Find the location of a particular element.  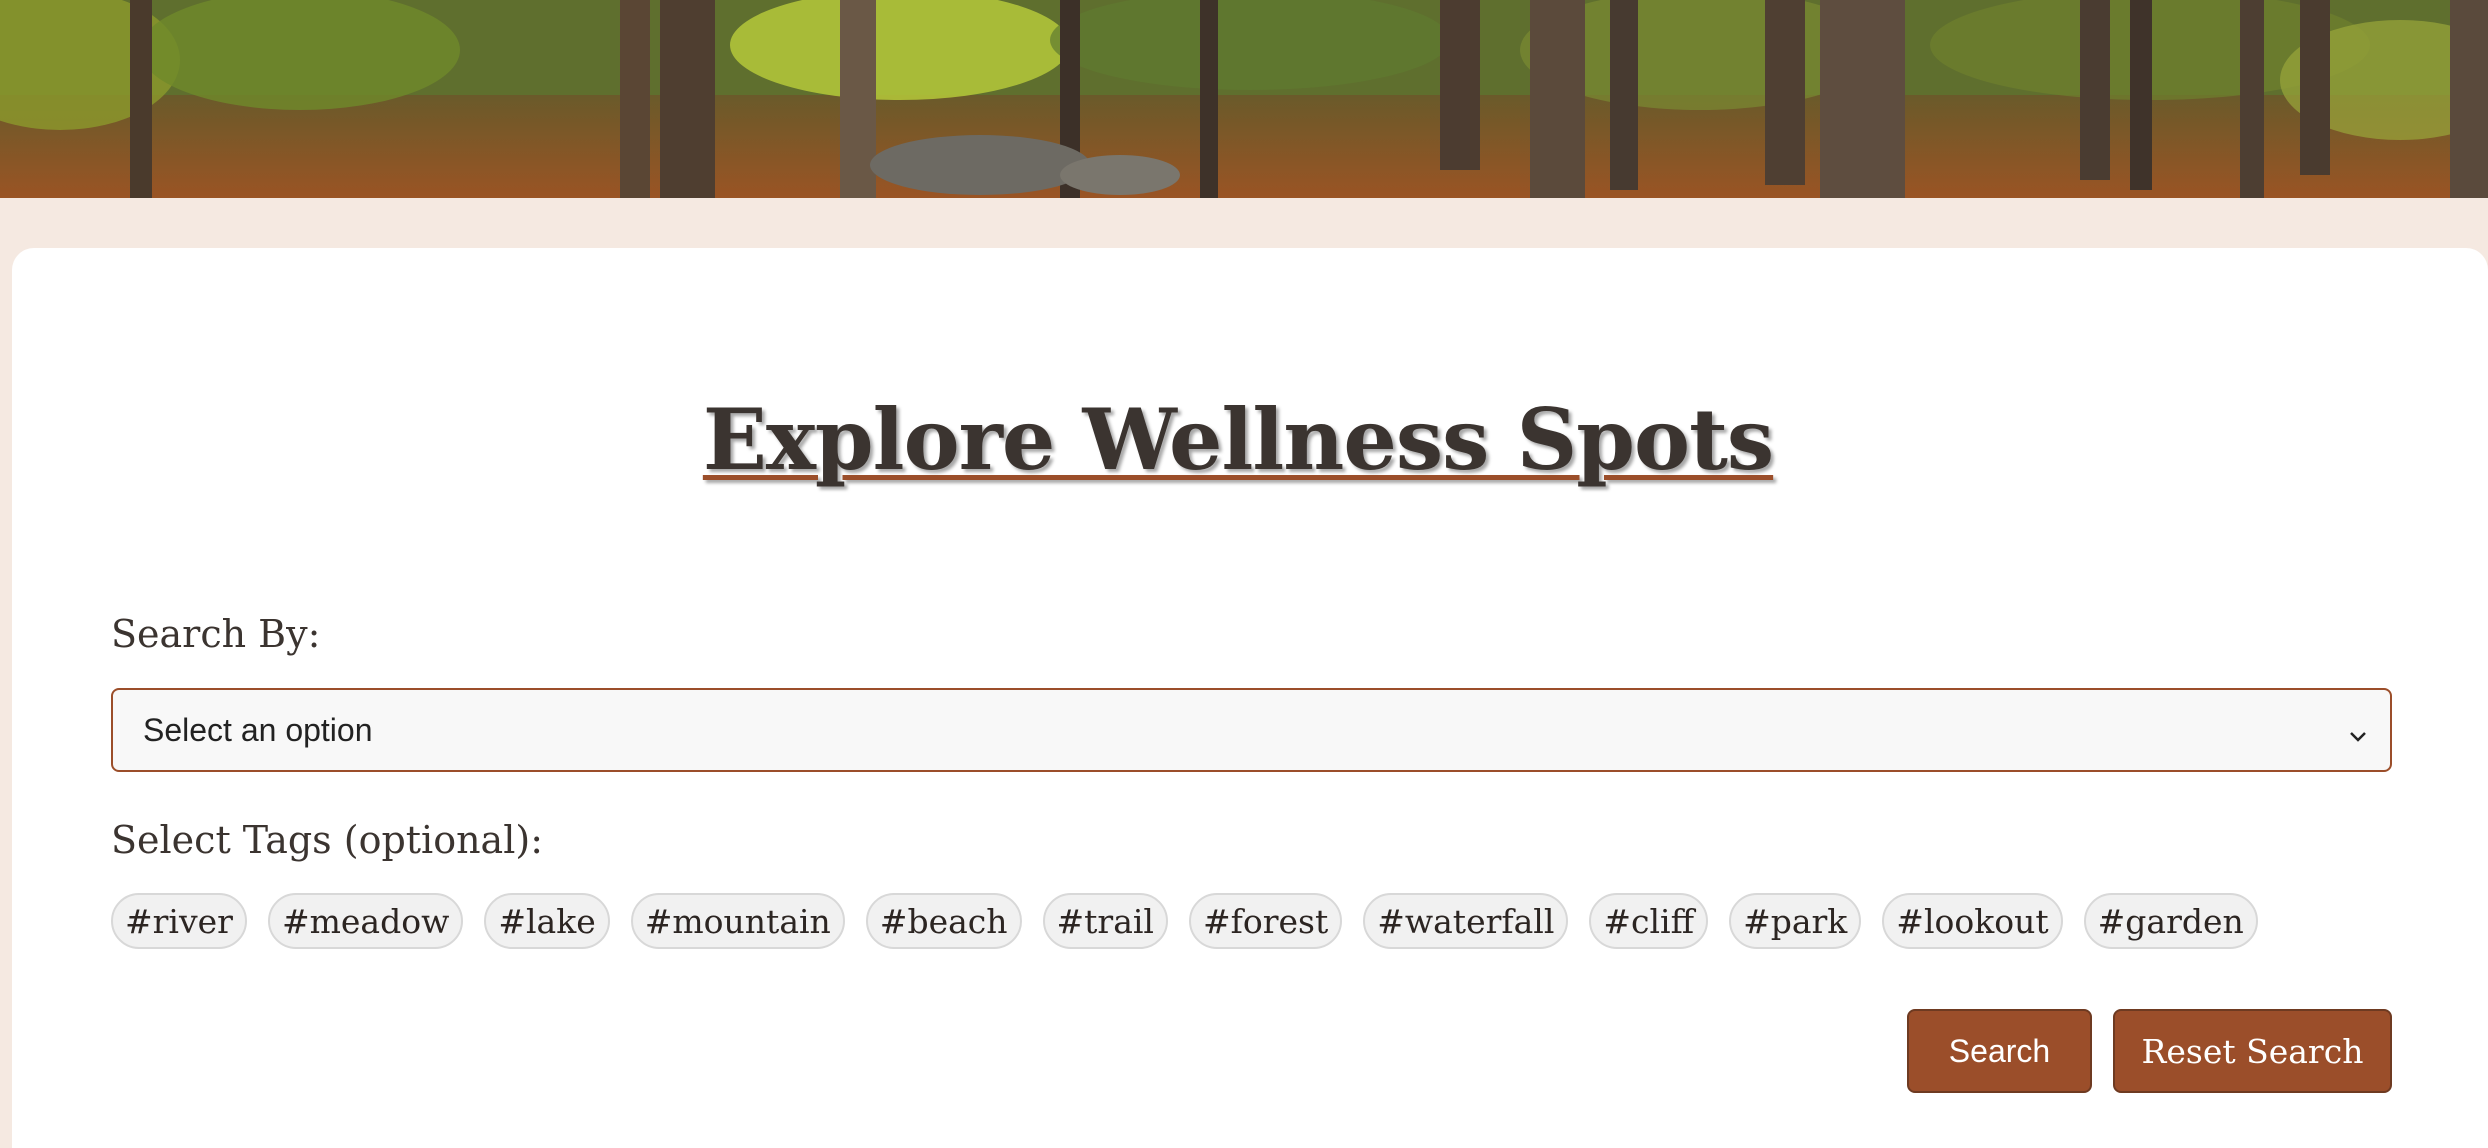

tag-garden: #garden is located at coordinates (2170, 921).